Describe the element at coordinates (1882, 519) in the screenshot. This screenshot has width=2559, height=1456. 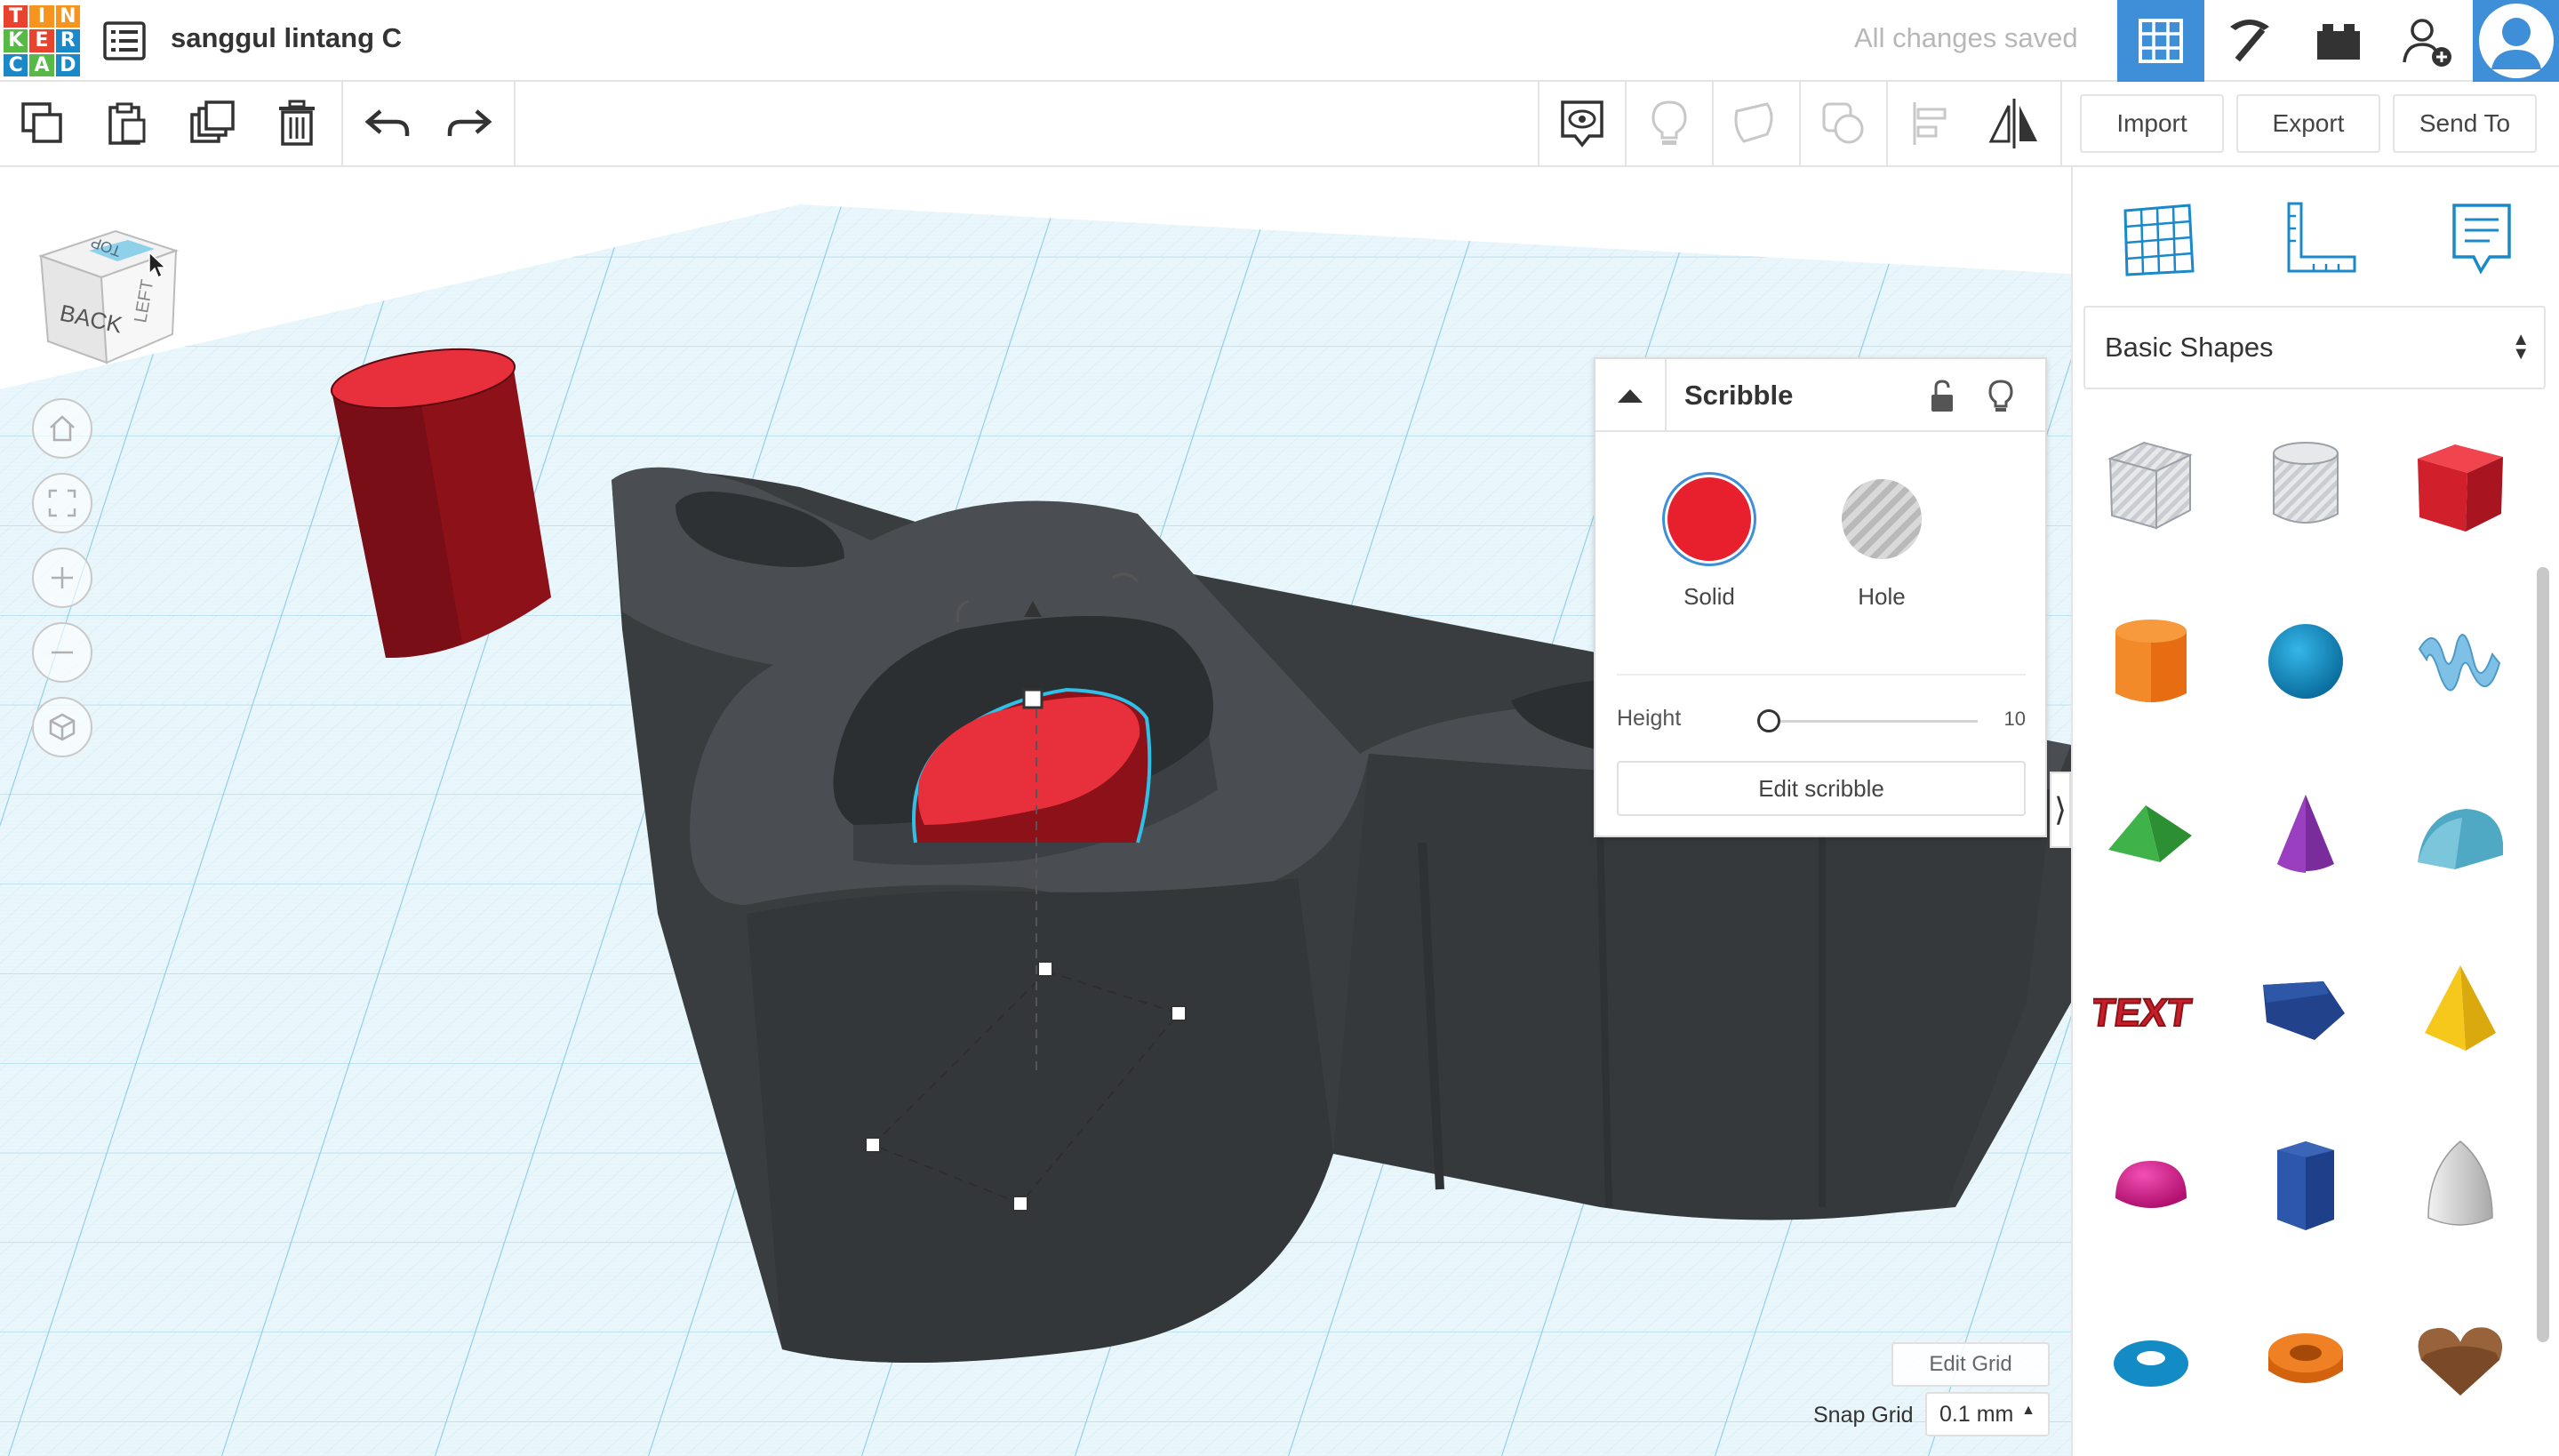
I see `hole-swatch` at that location.